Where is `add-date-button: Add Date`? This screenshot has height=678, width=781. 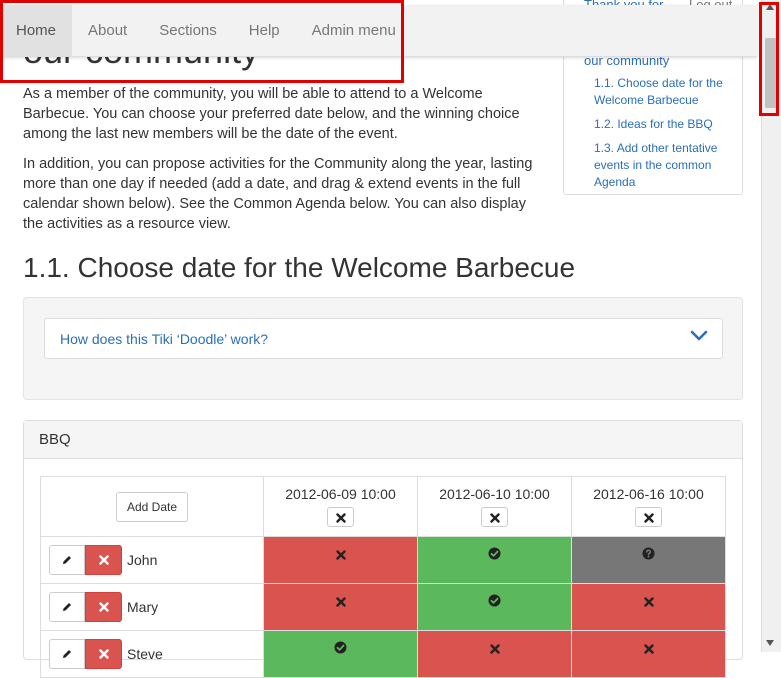 add-date-button: Add Date is located at coordinates (152, 506).